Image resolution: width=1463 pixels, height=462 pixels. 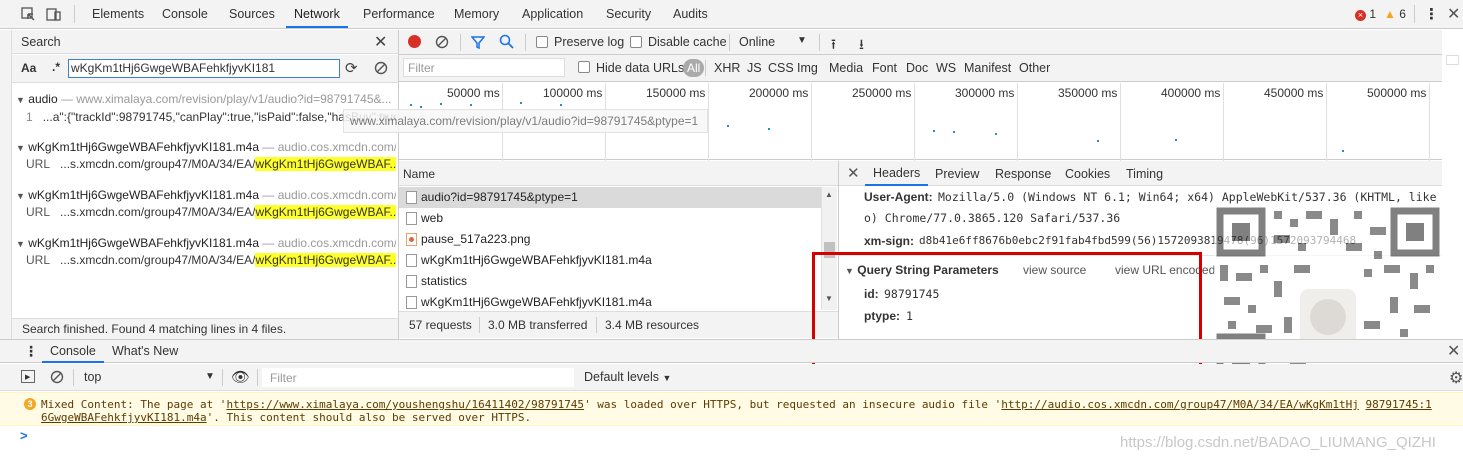 What do you see at coordinates (418, 377) in the screenshot?
I see `console-filter-input: Filter` at bounding box center [418, 377].